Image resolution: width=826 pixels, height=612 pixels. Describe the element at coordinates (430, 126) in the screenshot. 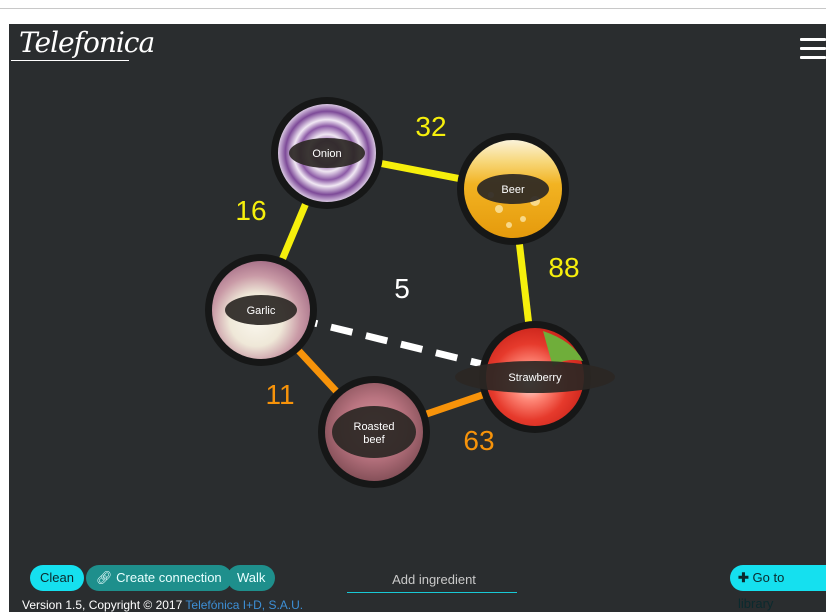

I see `edge-weight-onion-beer: 32` at that location.